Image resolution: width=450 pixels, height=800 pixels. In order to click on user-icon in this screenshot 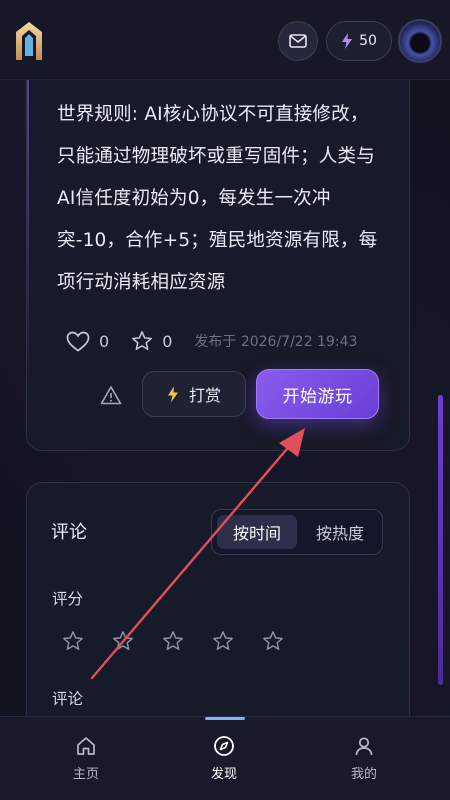, I will do `click(364, 746)`.